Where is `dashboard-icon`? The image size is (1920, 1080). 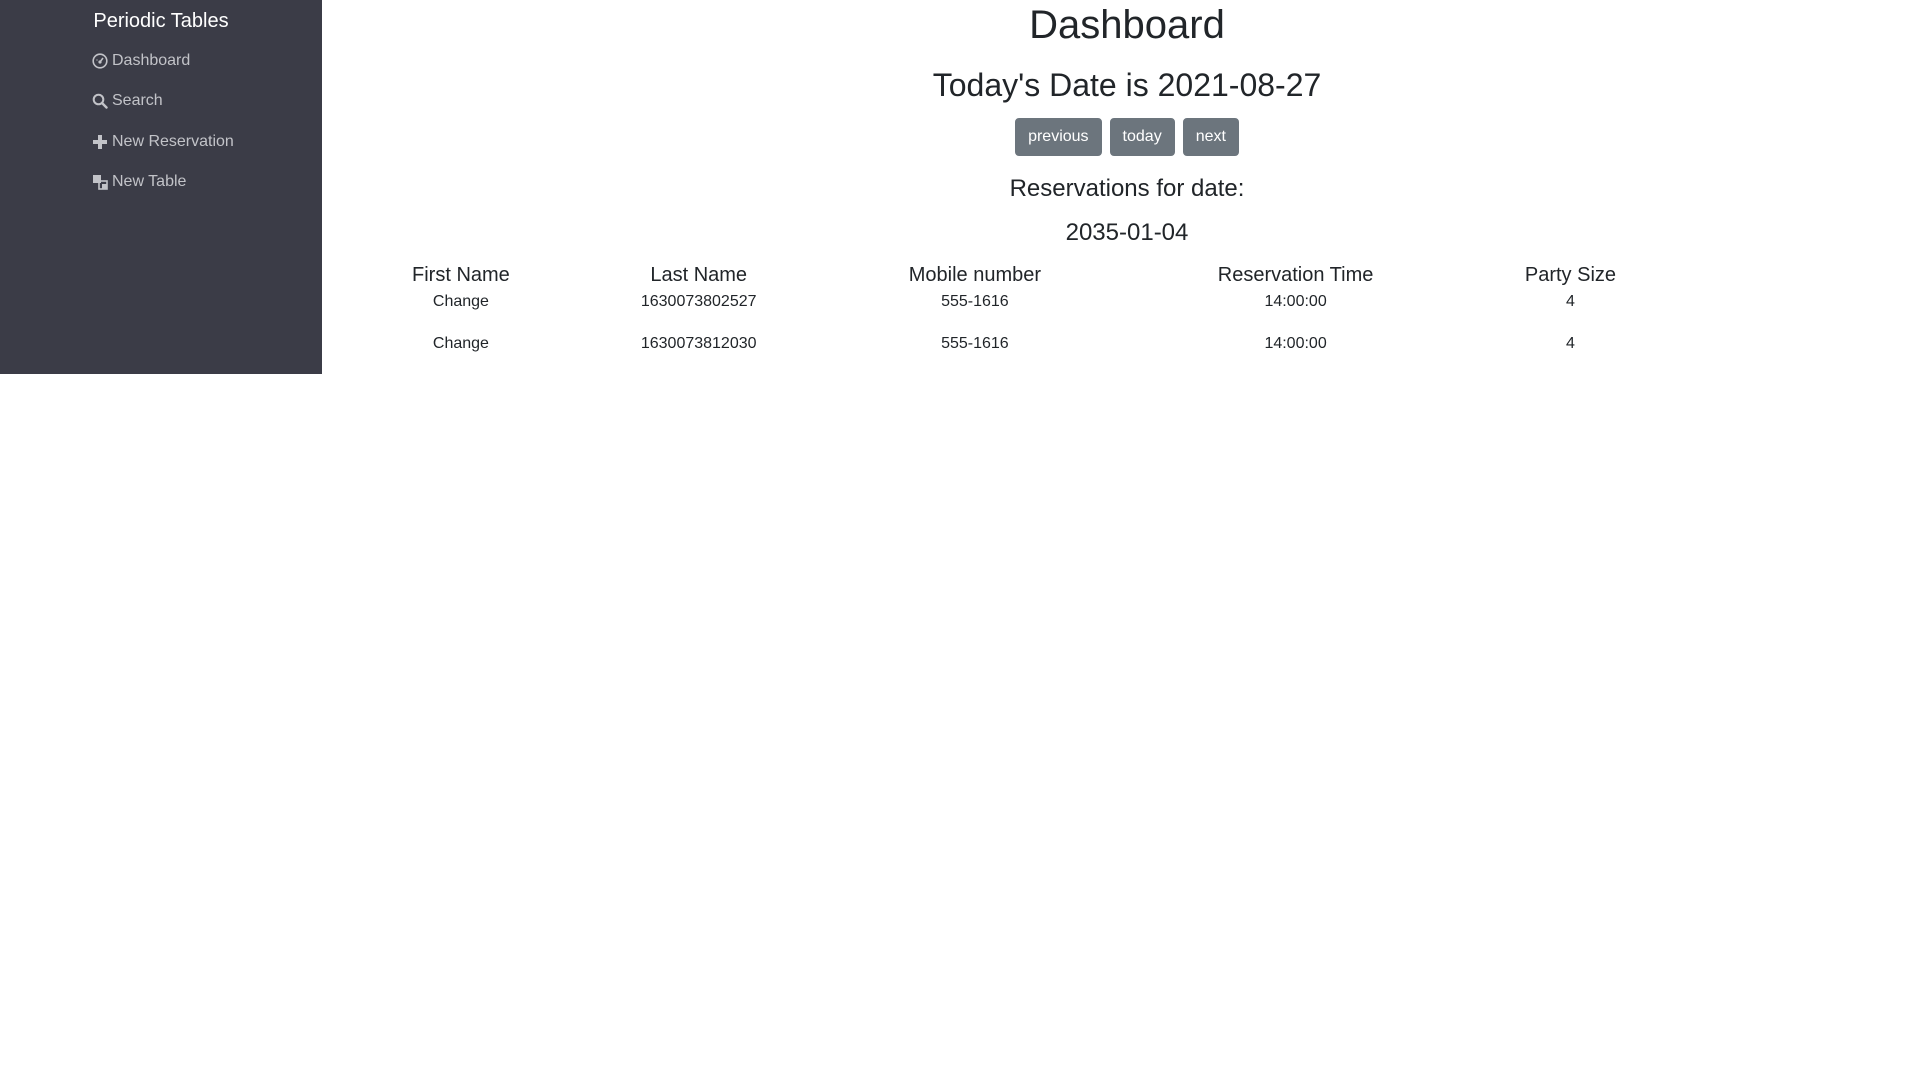
dashboard-icon is located at coordinates (100, 61).